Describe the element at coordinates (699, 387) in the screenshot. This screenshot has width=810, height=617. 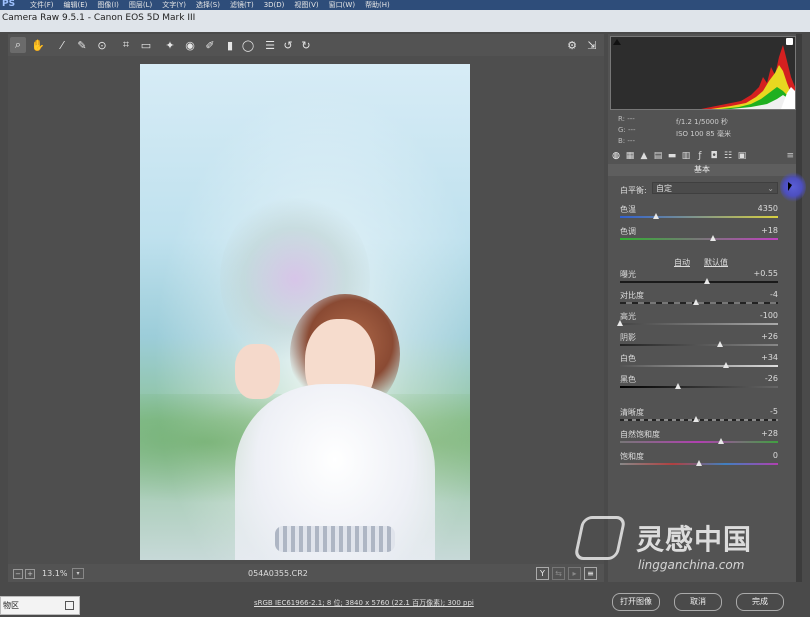
I see `blacks-track` at that location.